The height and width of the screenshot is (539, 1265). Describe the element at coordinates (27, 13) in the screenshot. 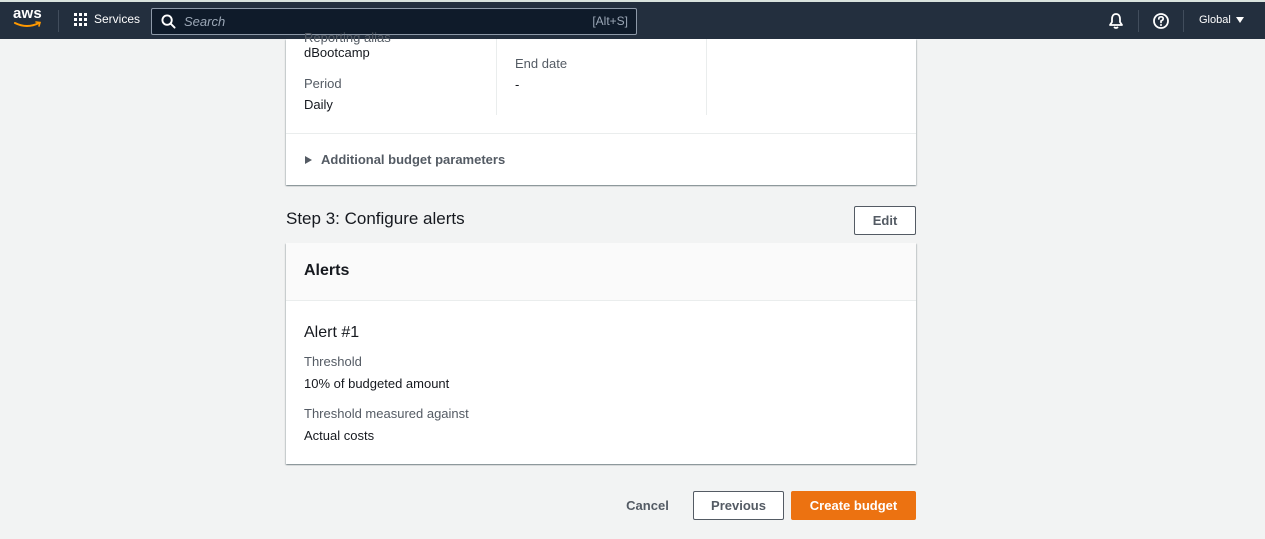

I see `aws-logo-text: aws` at that location.